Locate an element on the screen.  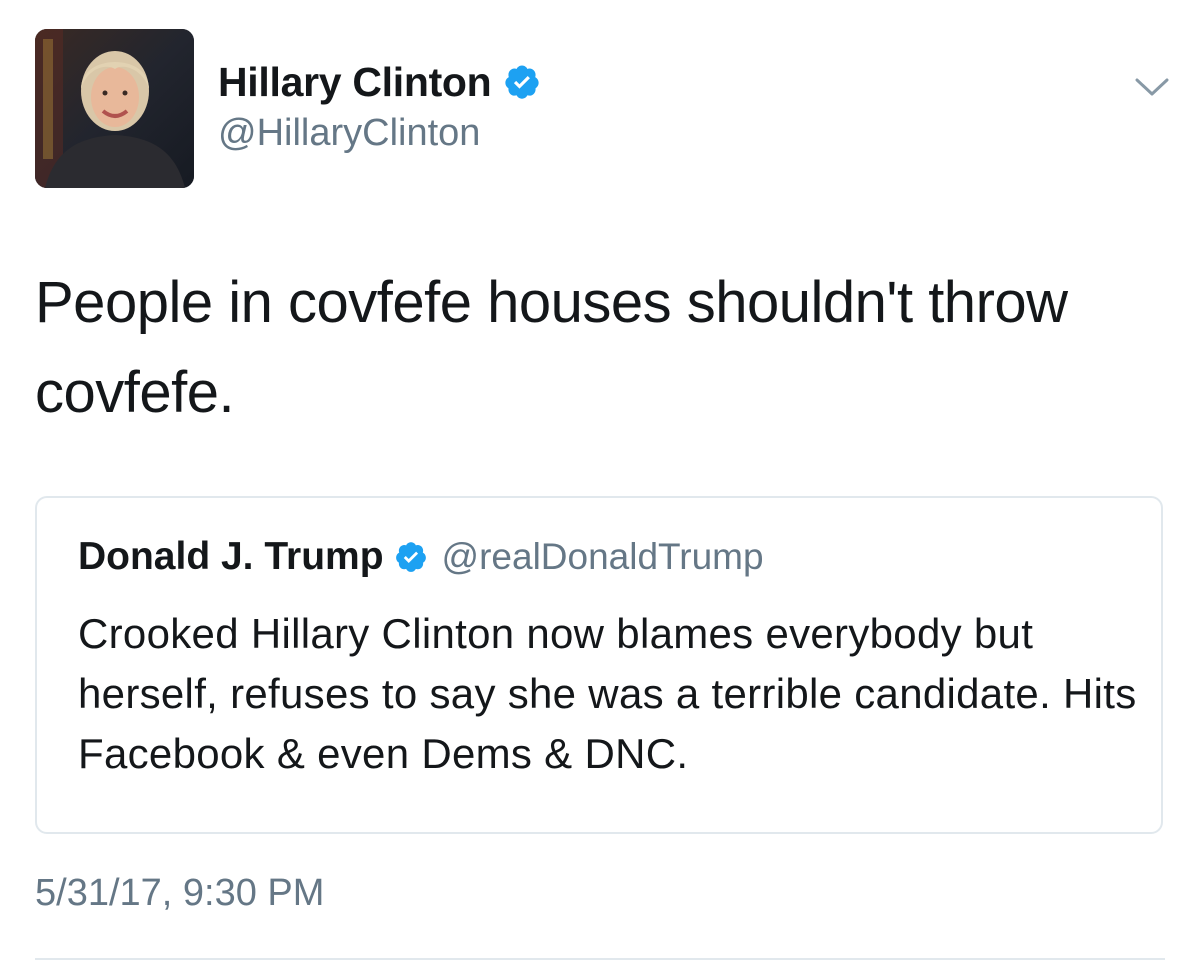
avatar is located at coordinates (114, 108).